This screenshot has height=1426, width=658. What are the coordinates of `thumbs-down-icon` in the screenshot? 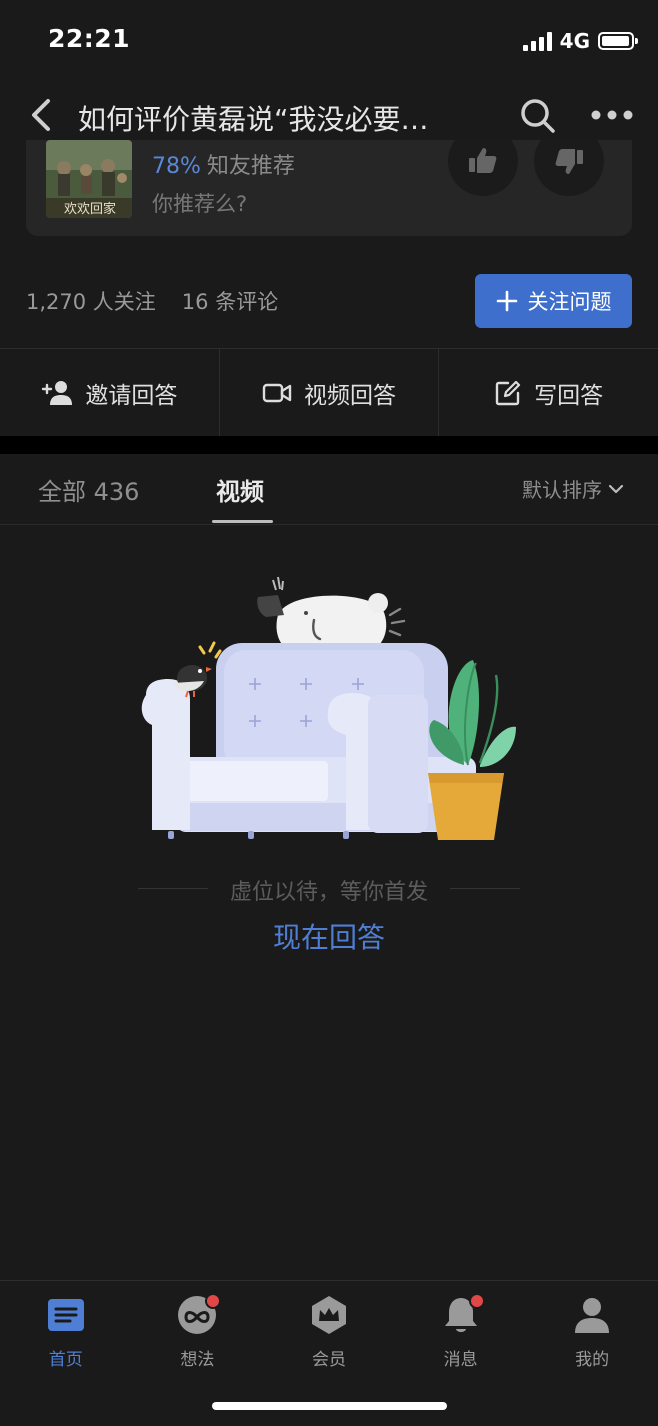 It's located at (569, 161).